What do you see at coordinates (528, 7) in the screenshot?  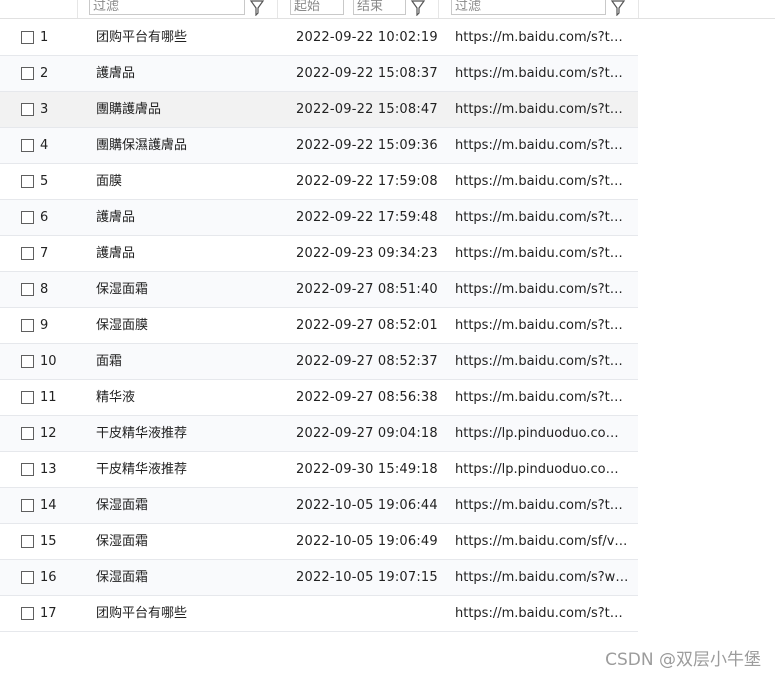 I see `url-filter-input: 过滤` at bounding box center [528, 7].